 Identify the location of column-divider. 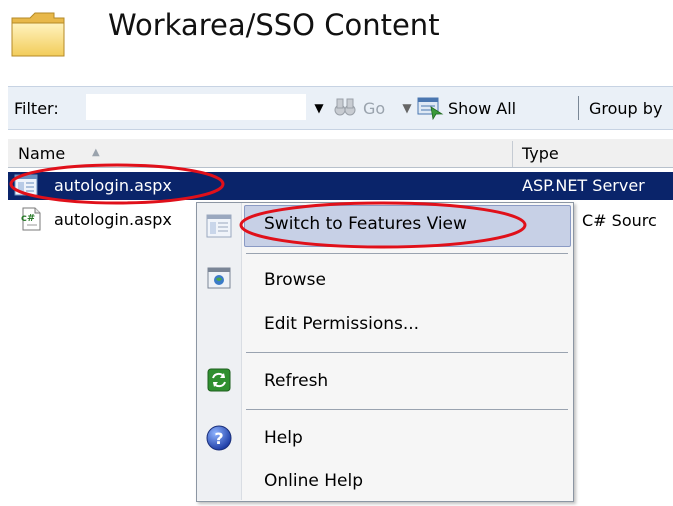
(512, 154).